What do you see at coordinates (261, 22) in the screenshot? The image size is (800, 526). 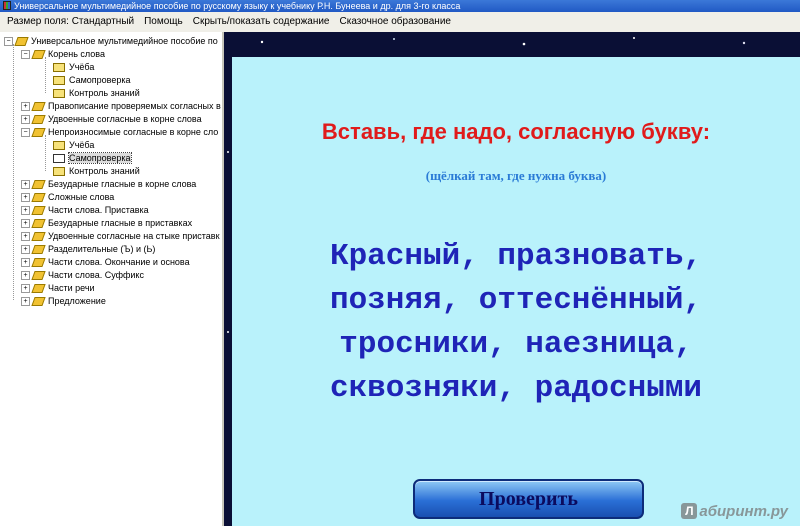 I see `menu-toggle-contents: Скрыть/показать содержание` at bounding box center [261, 22].